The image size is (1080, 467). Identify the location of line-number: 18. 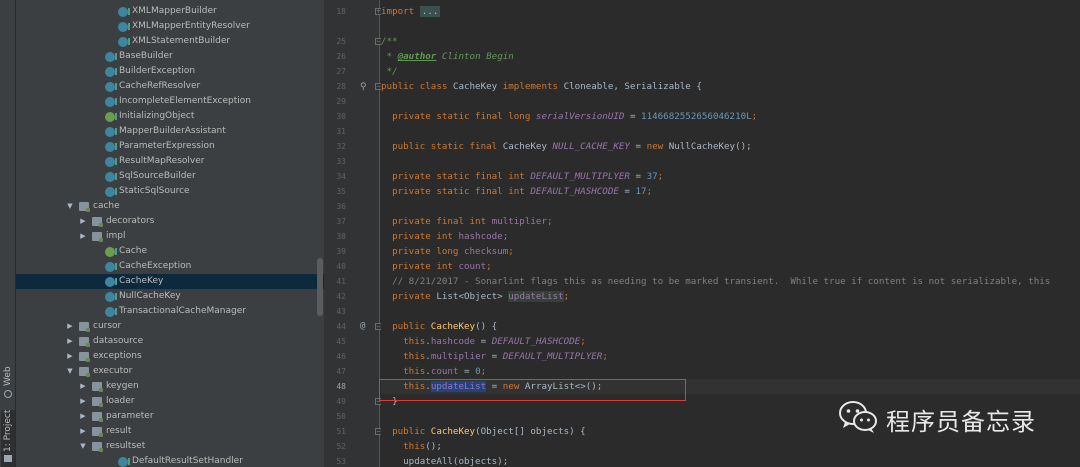
(341, 11).